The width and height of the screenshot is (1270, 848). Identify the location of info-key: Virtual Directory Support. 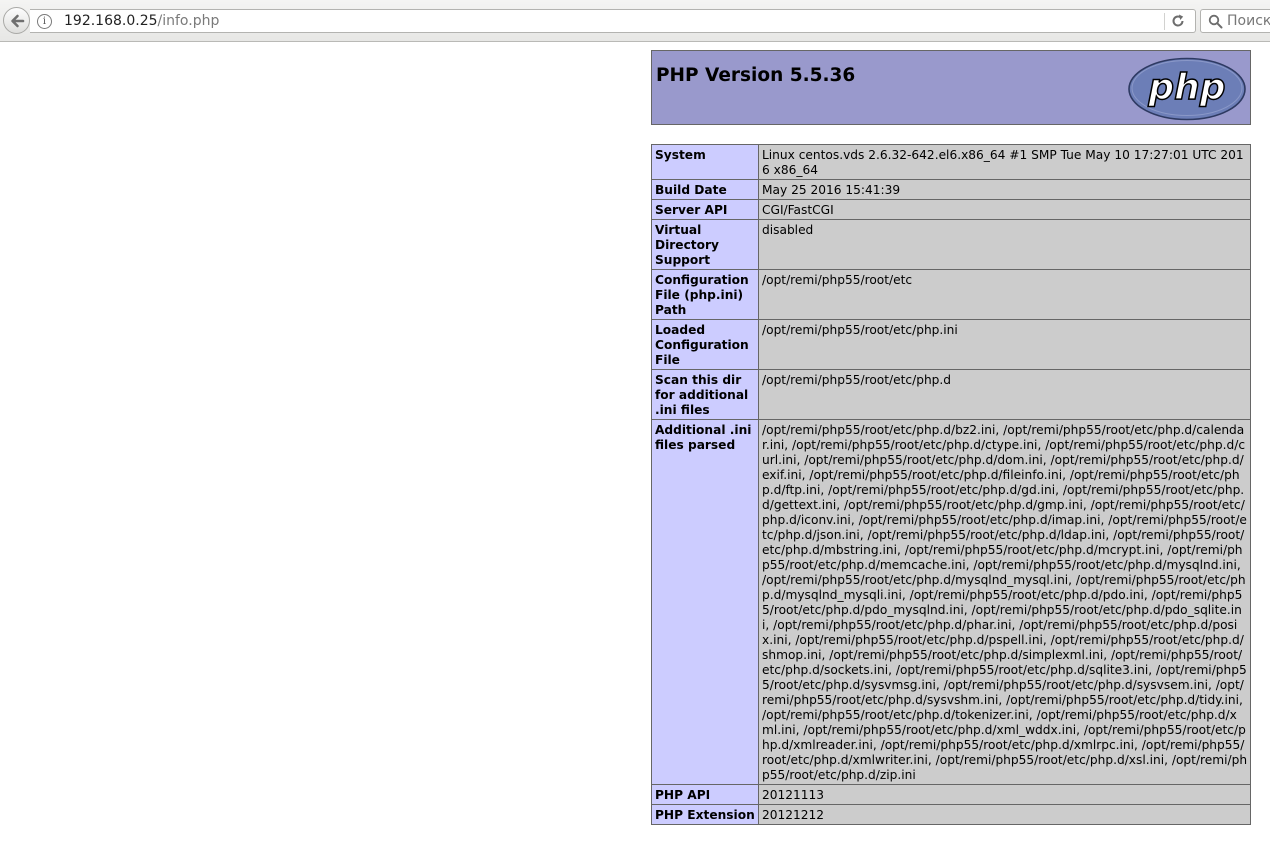
(705, 244).